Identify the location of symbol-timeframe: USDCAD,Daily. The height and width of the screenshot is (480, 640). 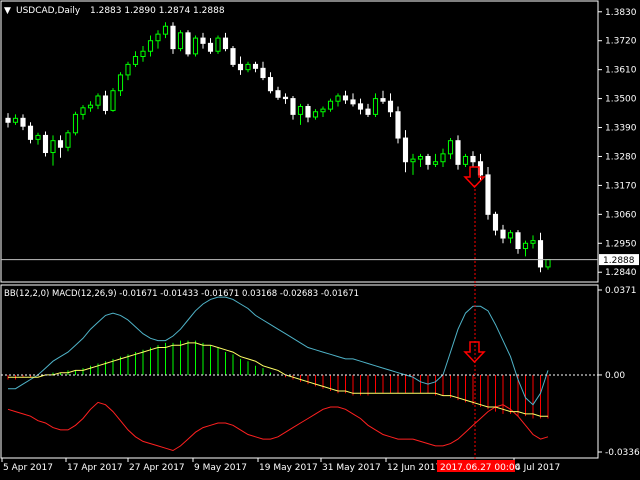
(48, 11).